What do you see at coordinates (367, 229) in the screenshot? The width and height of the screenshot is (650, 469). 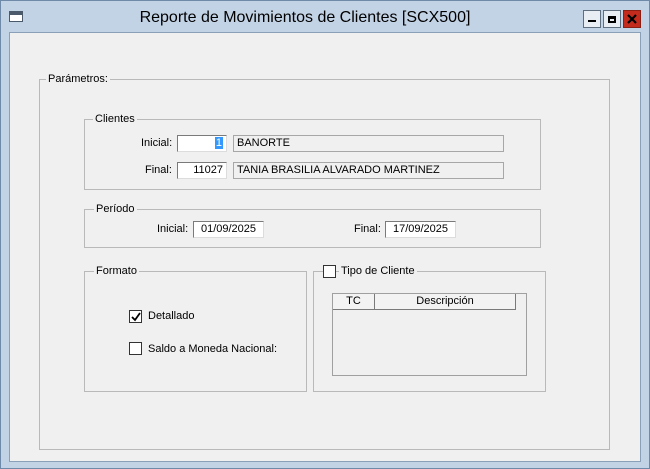 I see `periodo-final-label: Final:` at bounding box center [367, 229].